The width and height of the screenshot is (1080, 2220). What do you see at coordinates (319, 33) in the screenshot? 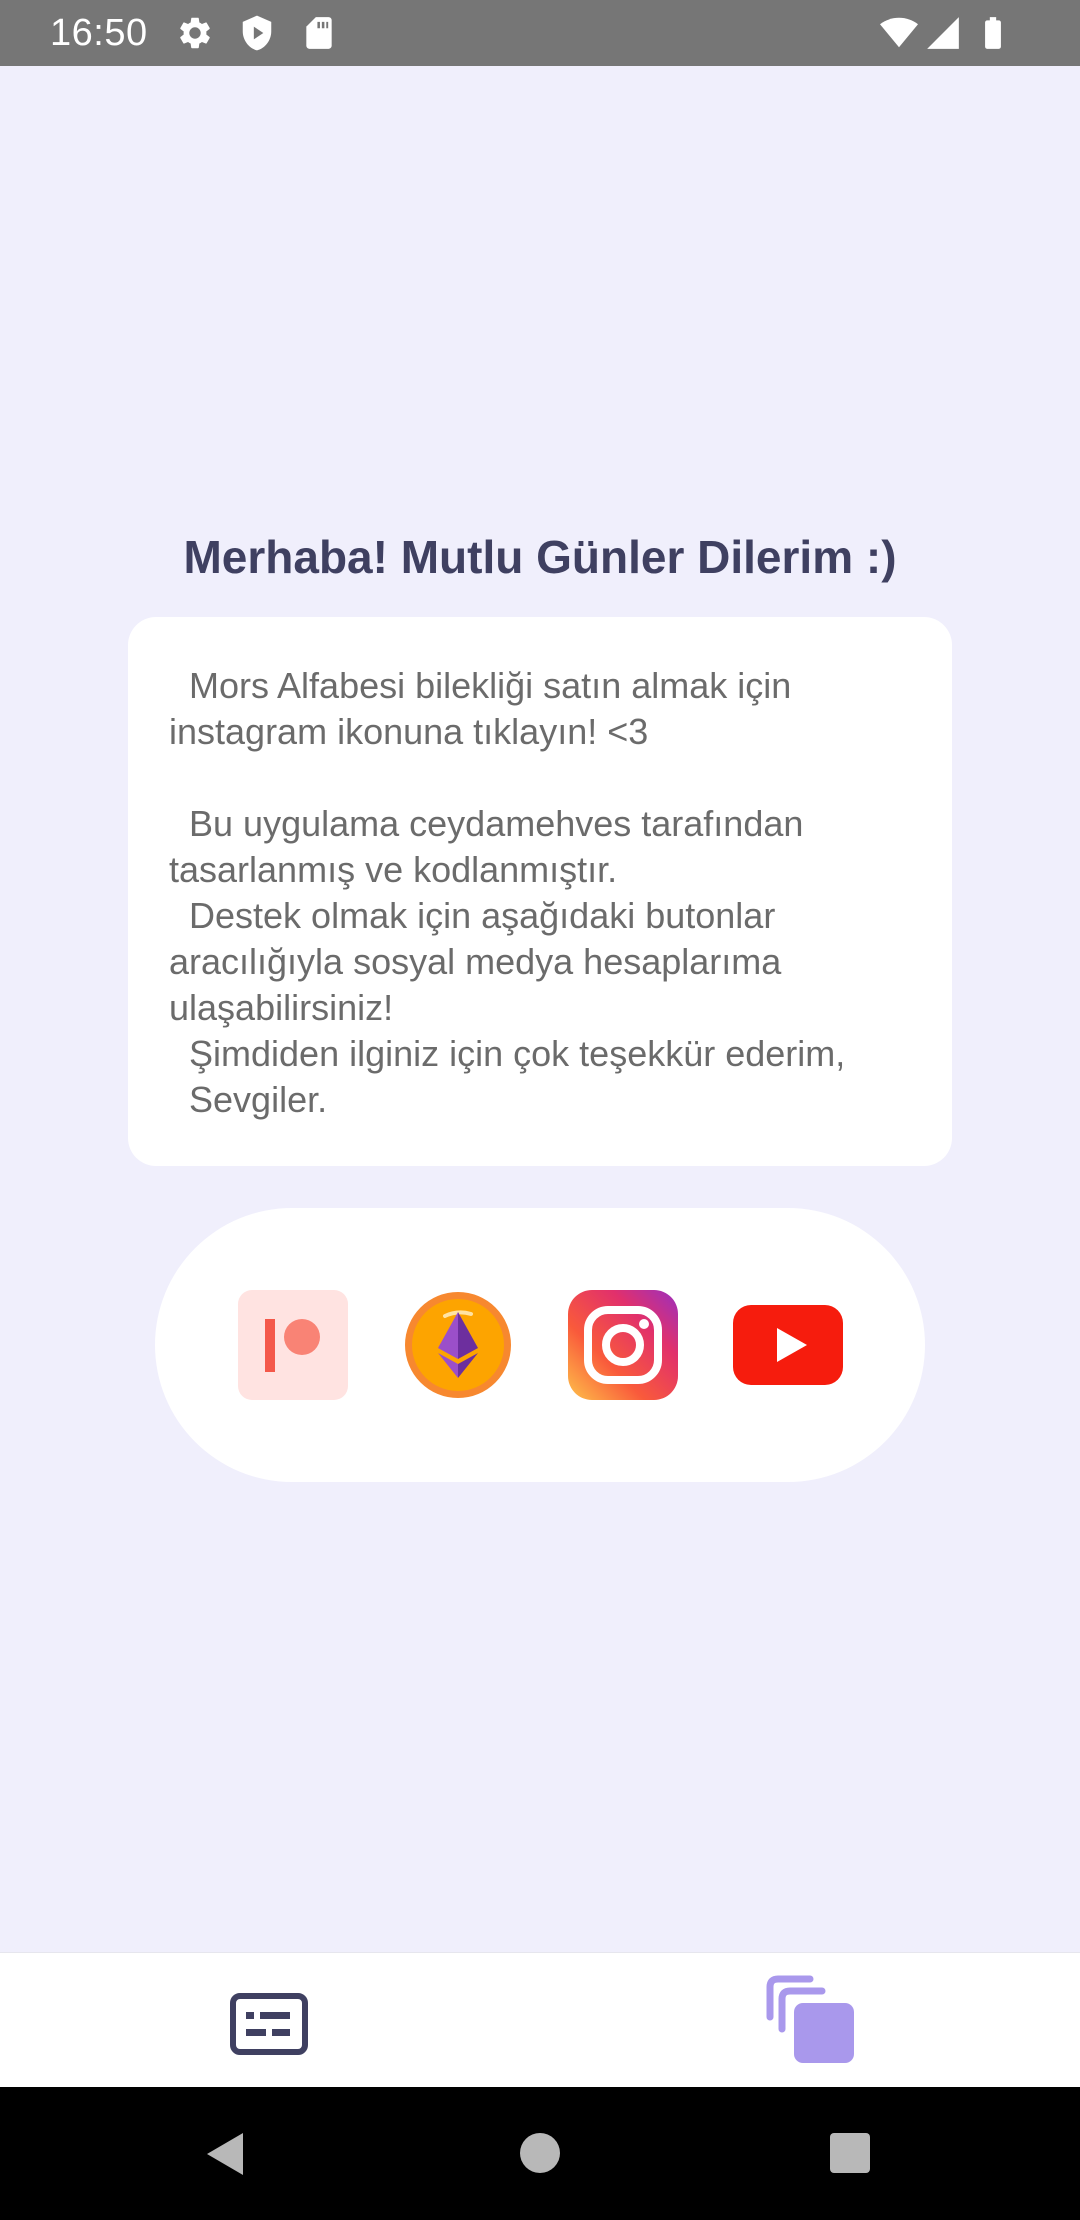
I see `sd-card-icon` at bounding box center [319, 33].